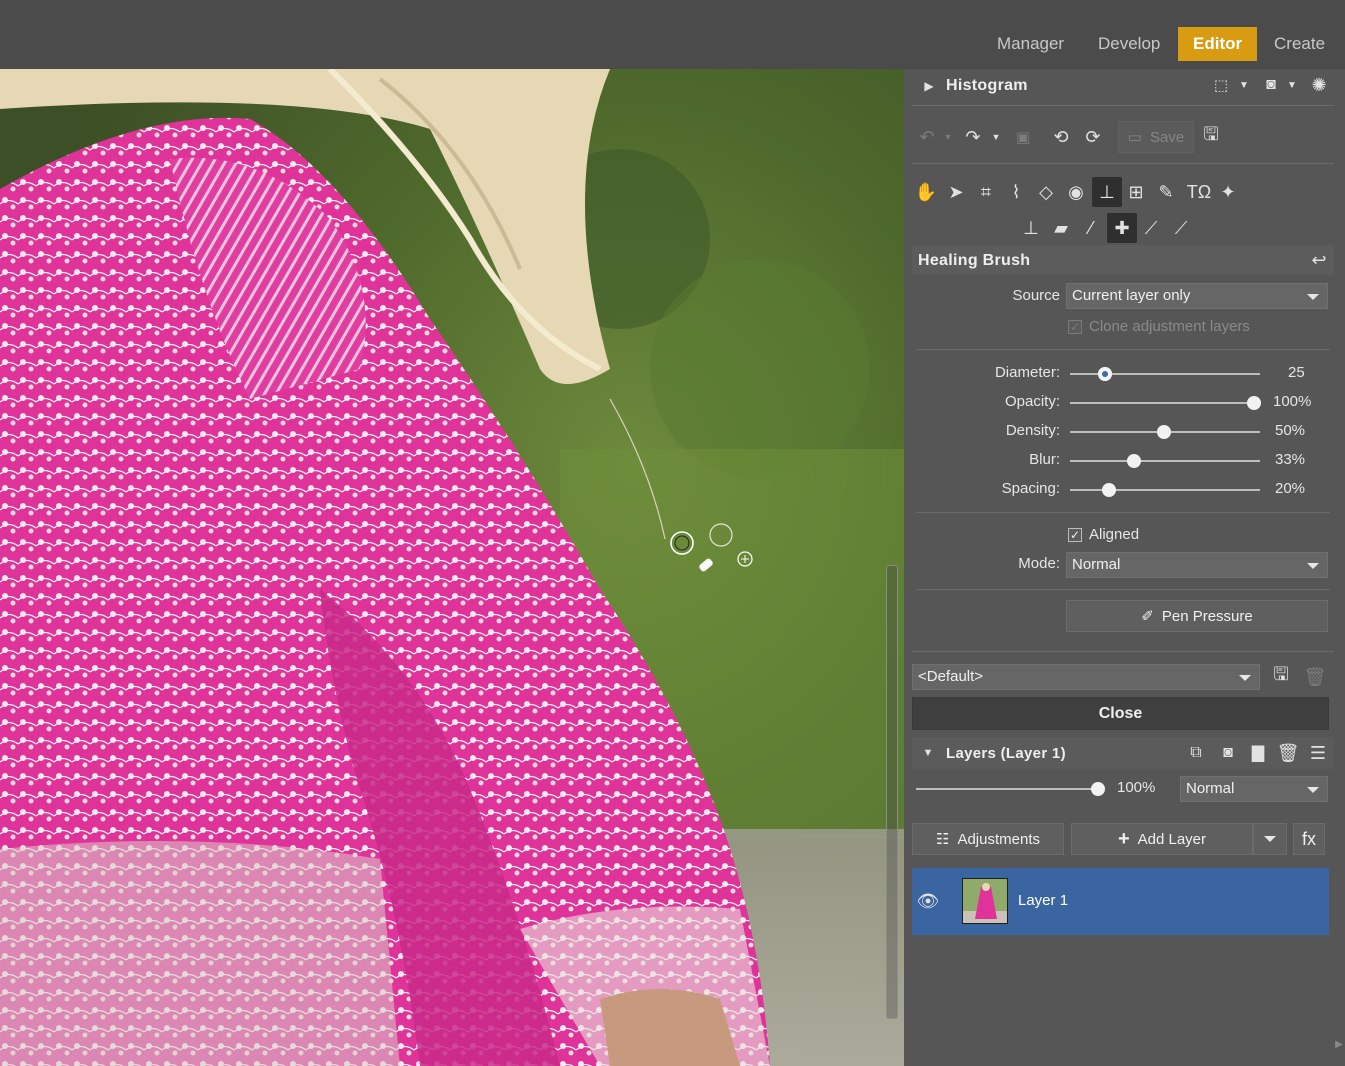  I want to click on delete-preset-icon: 🗑, so click(1315, 677).